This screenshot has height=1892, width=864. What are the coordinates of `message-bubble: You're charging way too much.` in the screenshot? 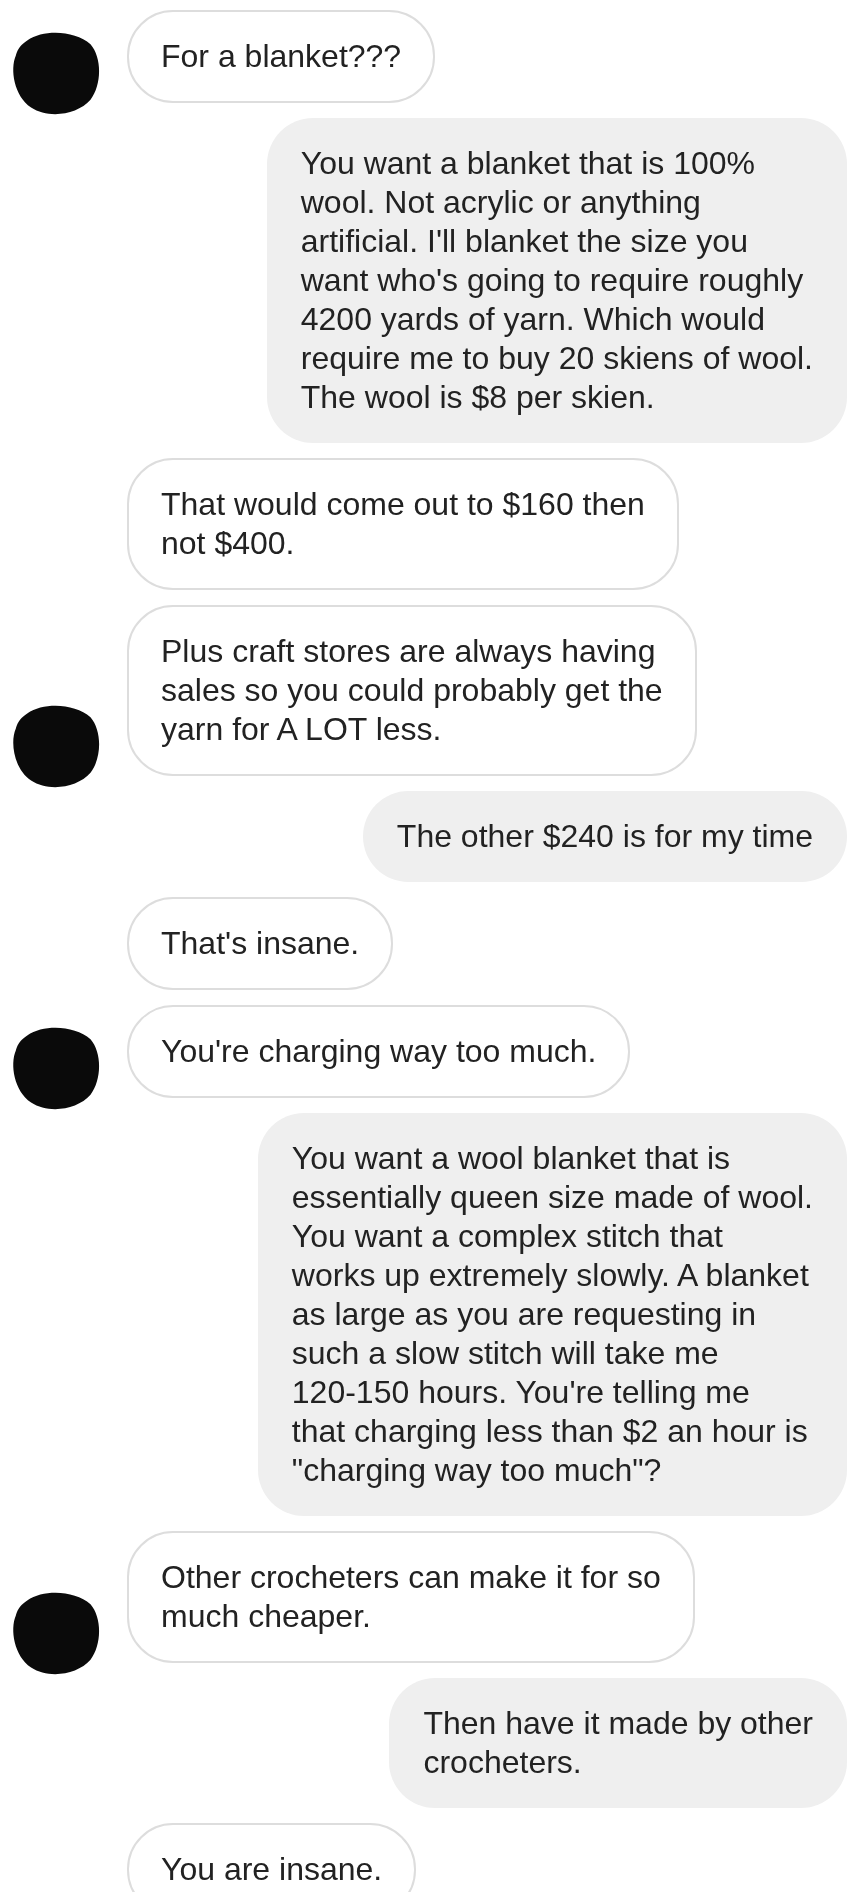 It's located at (379, 1051).